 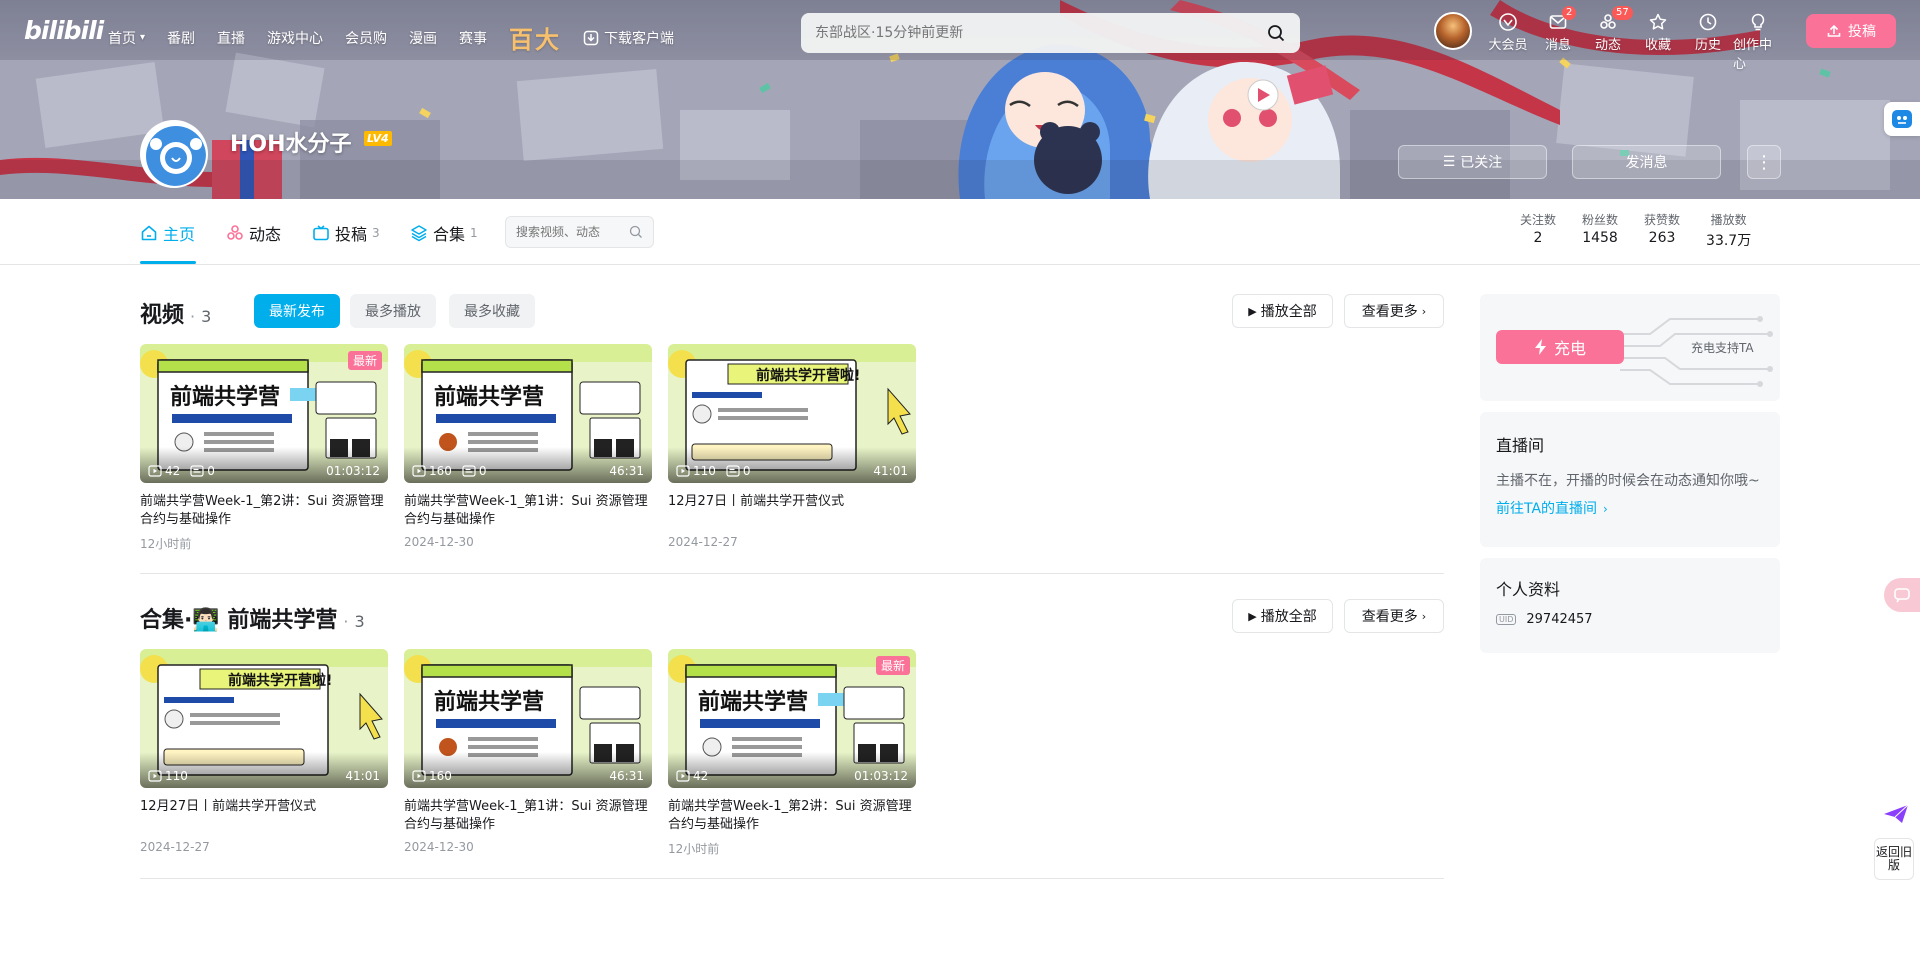 What do you see at coordinates (474, 233) in the screenshot?
I see `tab-collections-count: 1` at bounding box center [474, 233].